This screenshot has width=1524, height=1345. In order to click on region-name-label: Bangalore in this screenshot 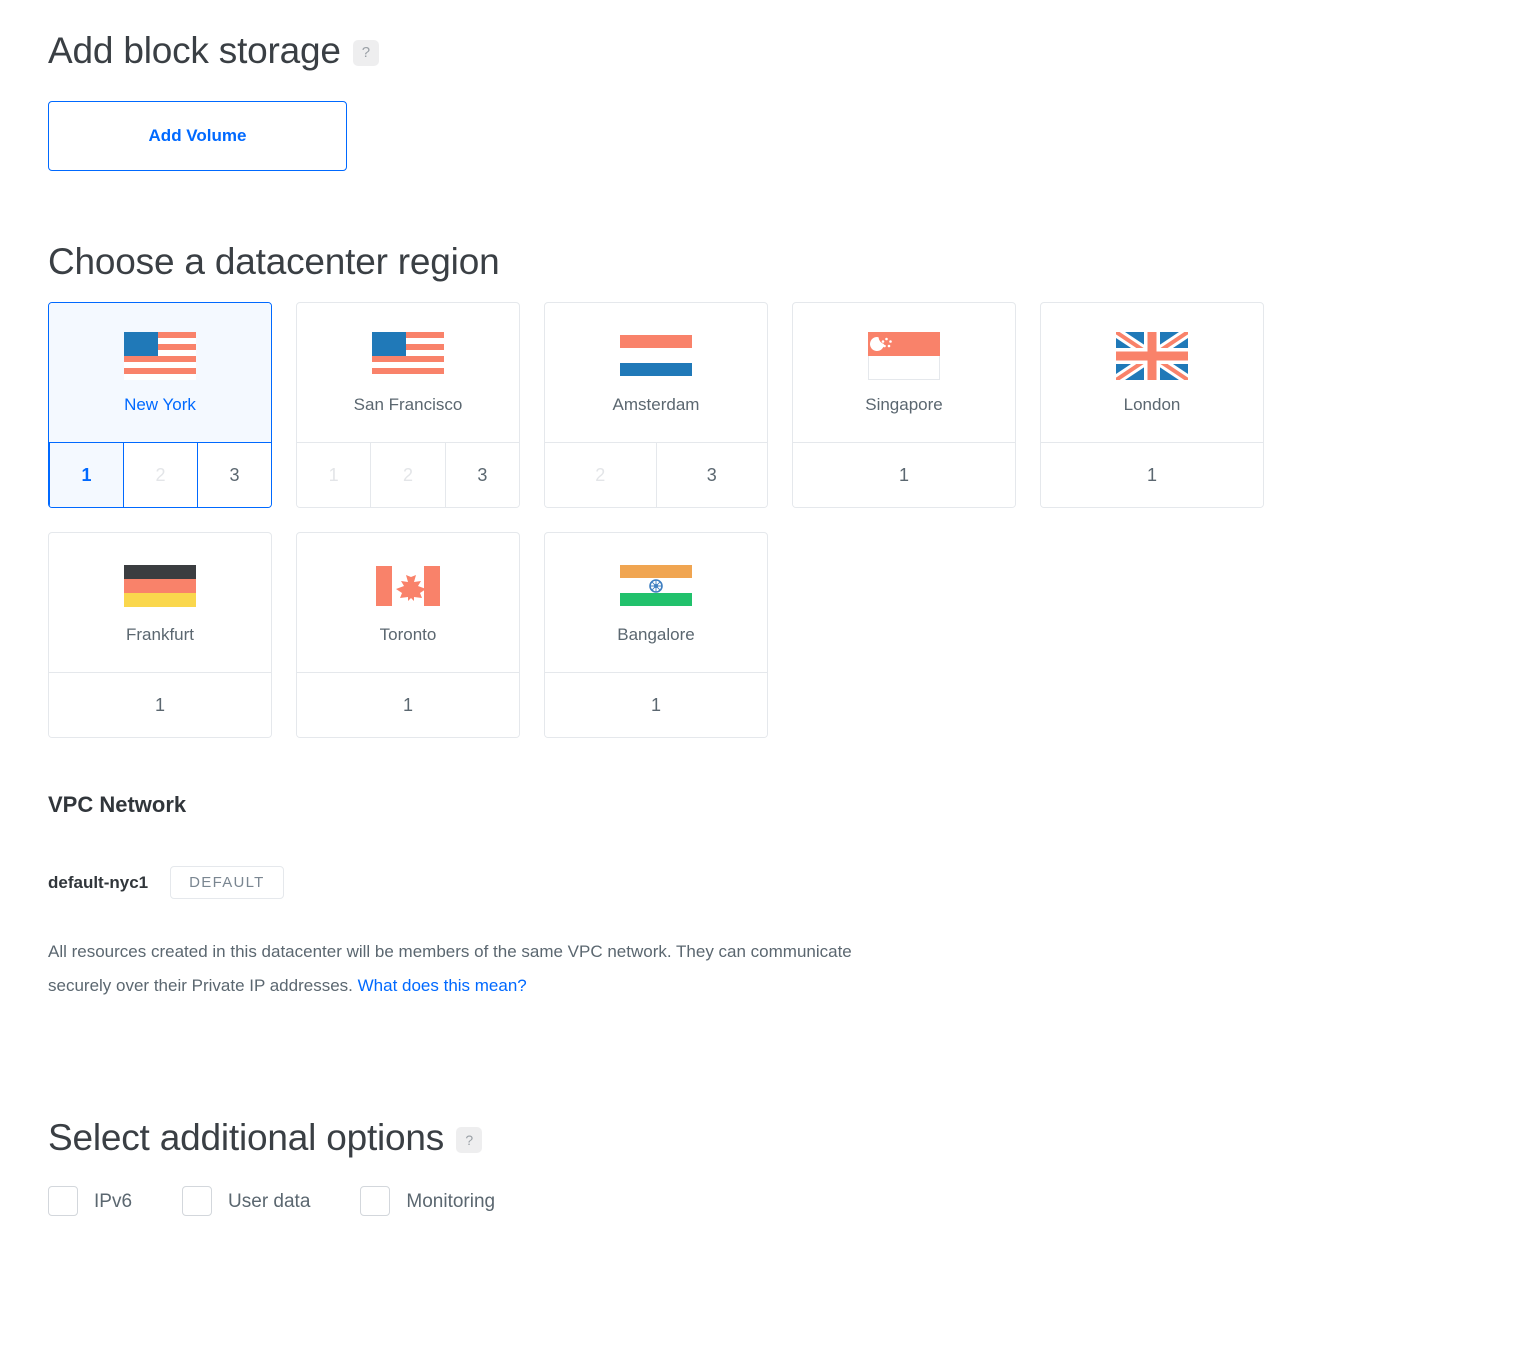, I will do `click(656, 634)`.